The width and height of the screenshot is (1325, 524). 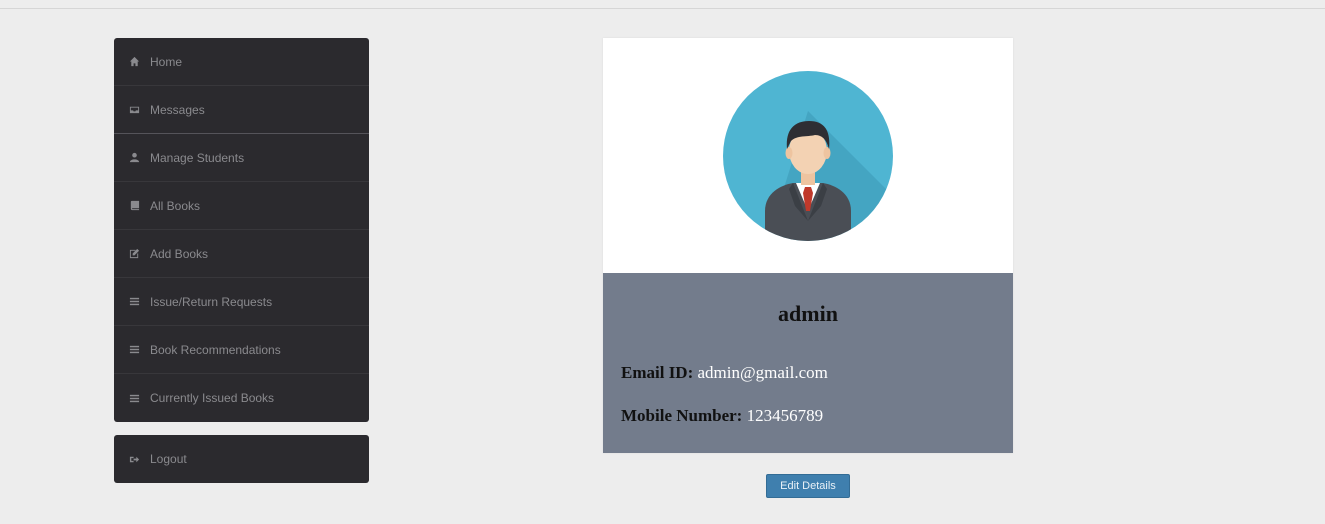 What do you see at coordinates (197, 157) in the screenshot?
I see `sidebar-item-label: Manage Students` at bounding box center [197, 157].